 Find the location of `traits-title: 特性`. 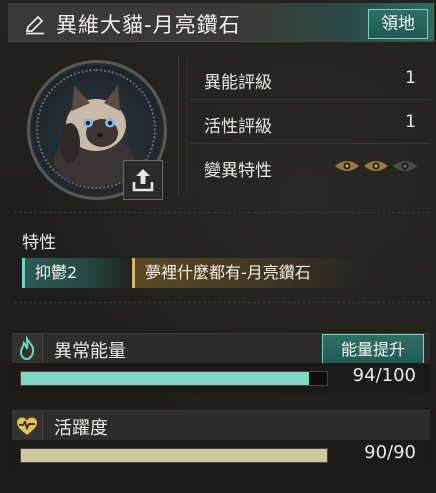

traits-title: 特性 is located at coordinates (39, 243).